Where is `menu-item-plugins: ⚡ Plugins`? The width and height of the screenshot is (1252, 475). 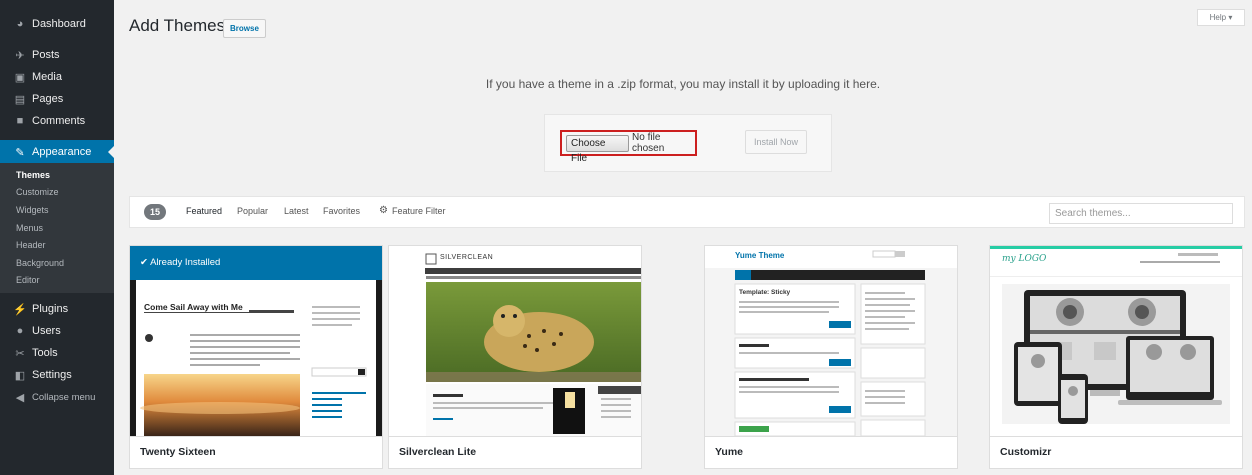 menu-item-plugins: ⚡ Plugins is located at coordinates (57, 309).